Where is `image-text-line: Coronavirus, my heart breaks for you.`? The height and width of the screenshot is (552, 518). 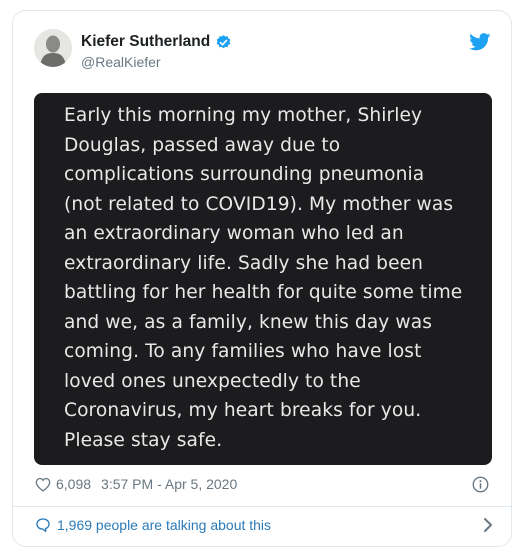
image-text-line: Coronavirus, my heart breaks for you. is located at coordinates (243, 410).